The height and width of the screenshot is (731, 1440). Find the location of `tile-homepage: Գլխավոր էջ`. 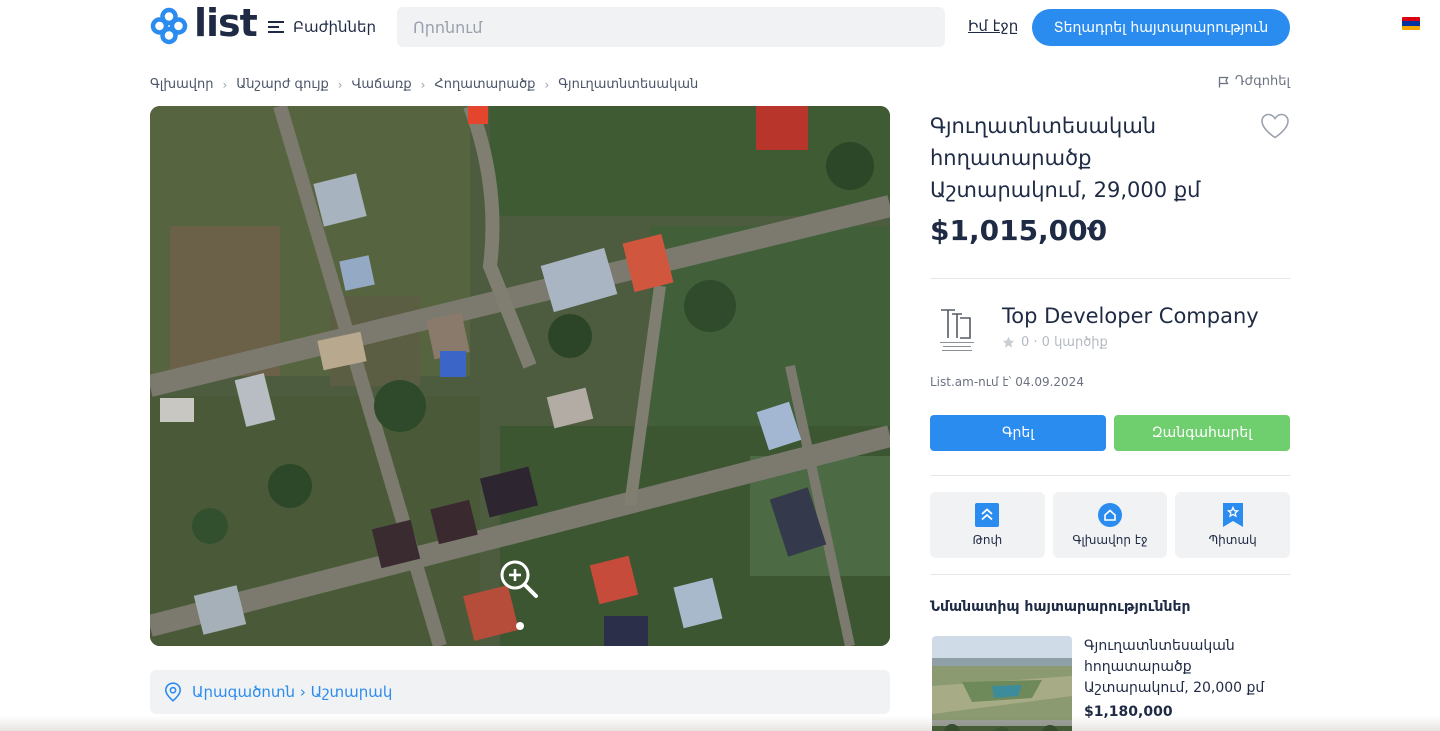

tile-homepage: Գլխավոր էջ is located at coordinates (1110, 525).